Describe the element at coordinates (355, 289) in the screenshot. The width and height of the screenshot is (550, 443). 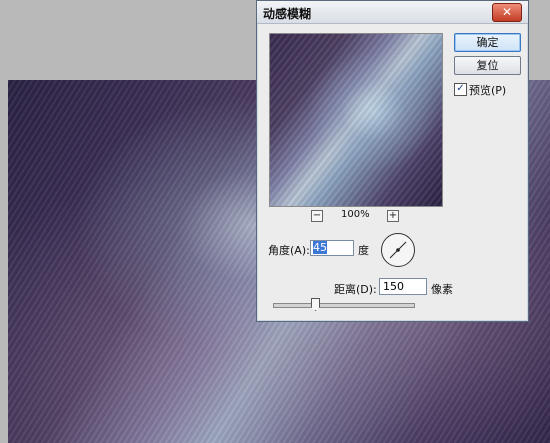
I see `distance-label: 距离(D):` at that location.